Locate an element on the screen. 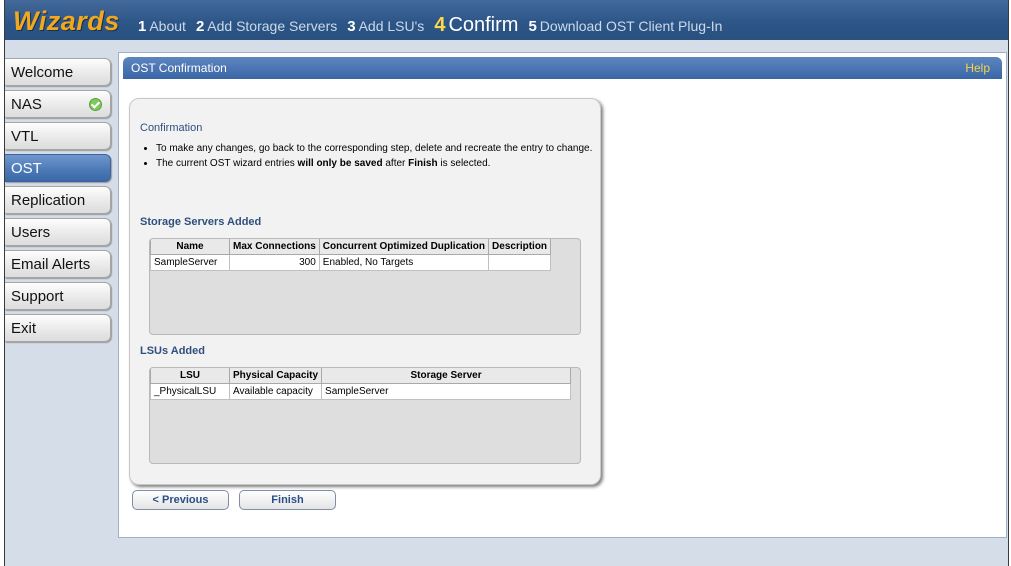 This screenshot has width=1011, height=566. step-add-lsus: 3 Add LSU's is located at coordinates (385, 26).